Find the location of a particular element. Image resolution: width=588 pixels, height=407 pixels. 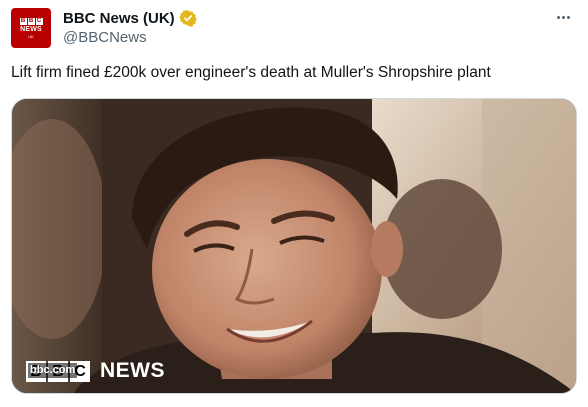

avatar-block-1: B is located at coordinates (23, 21).